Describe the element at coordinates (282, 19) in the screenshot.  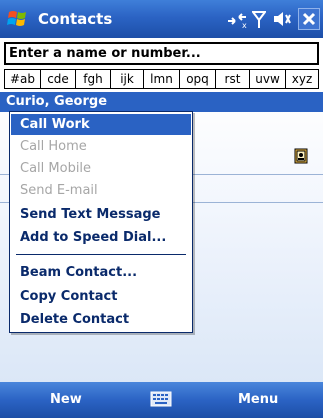
I see `volume-icon` at that location.